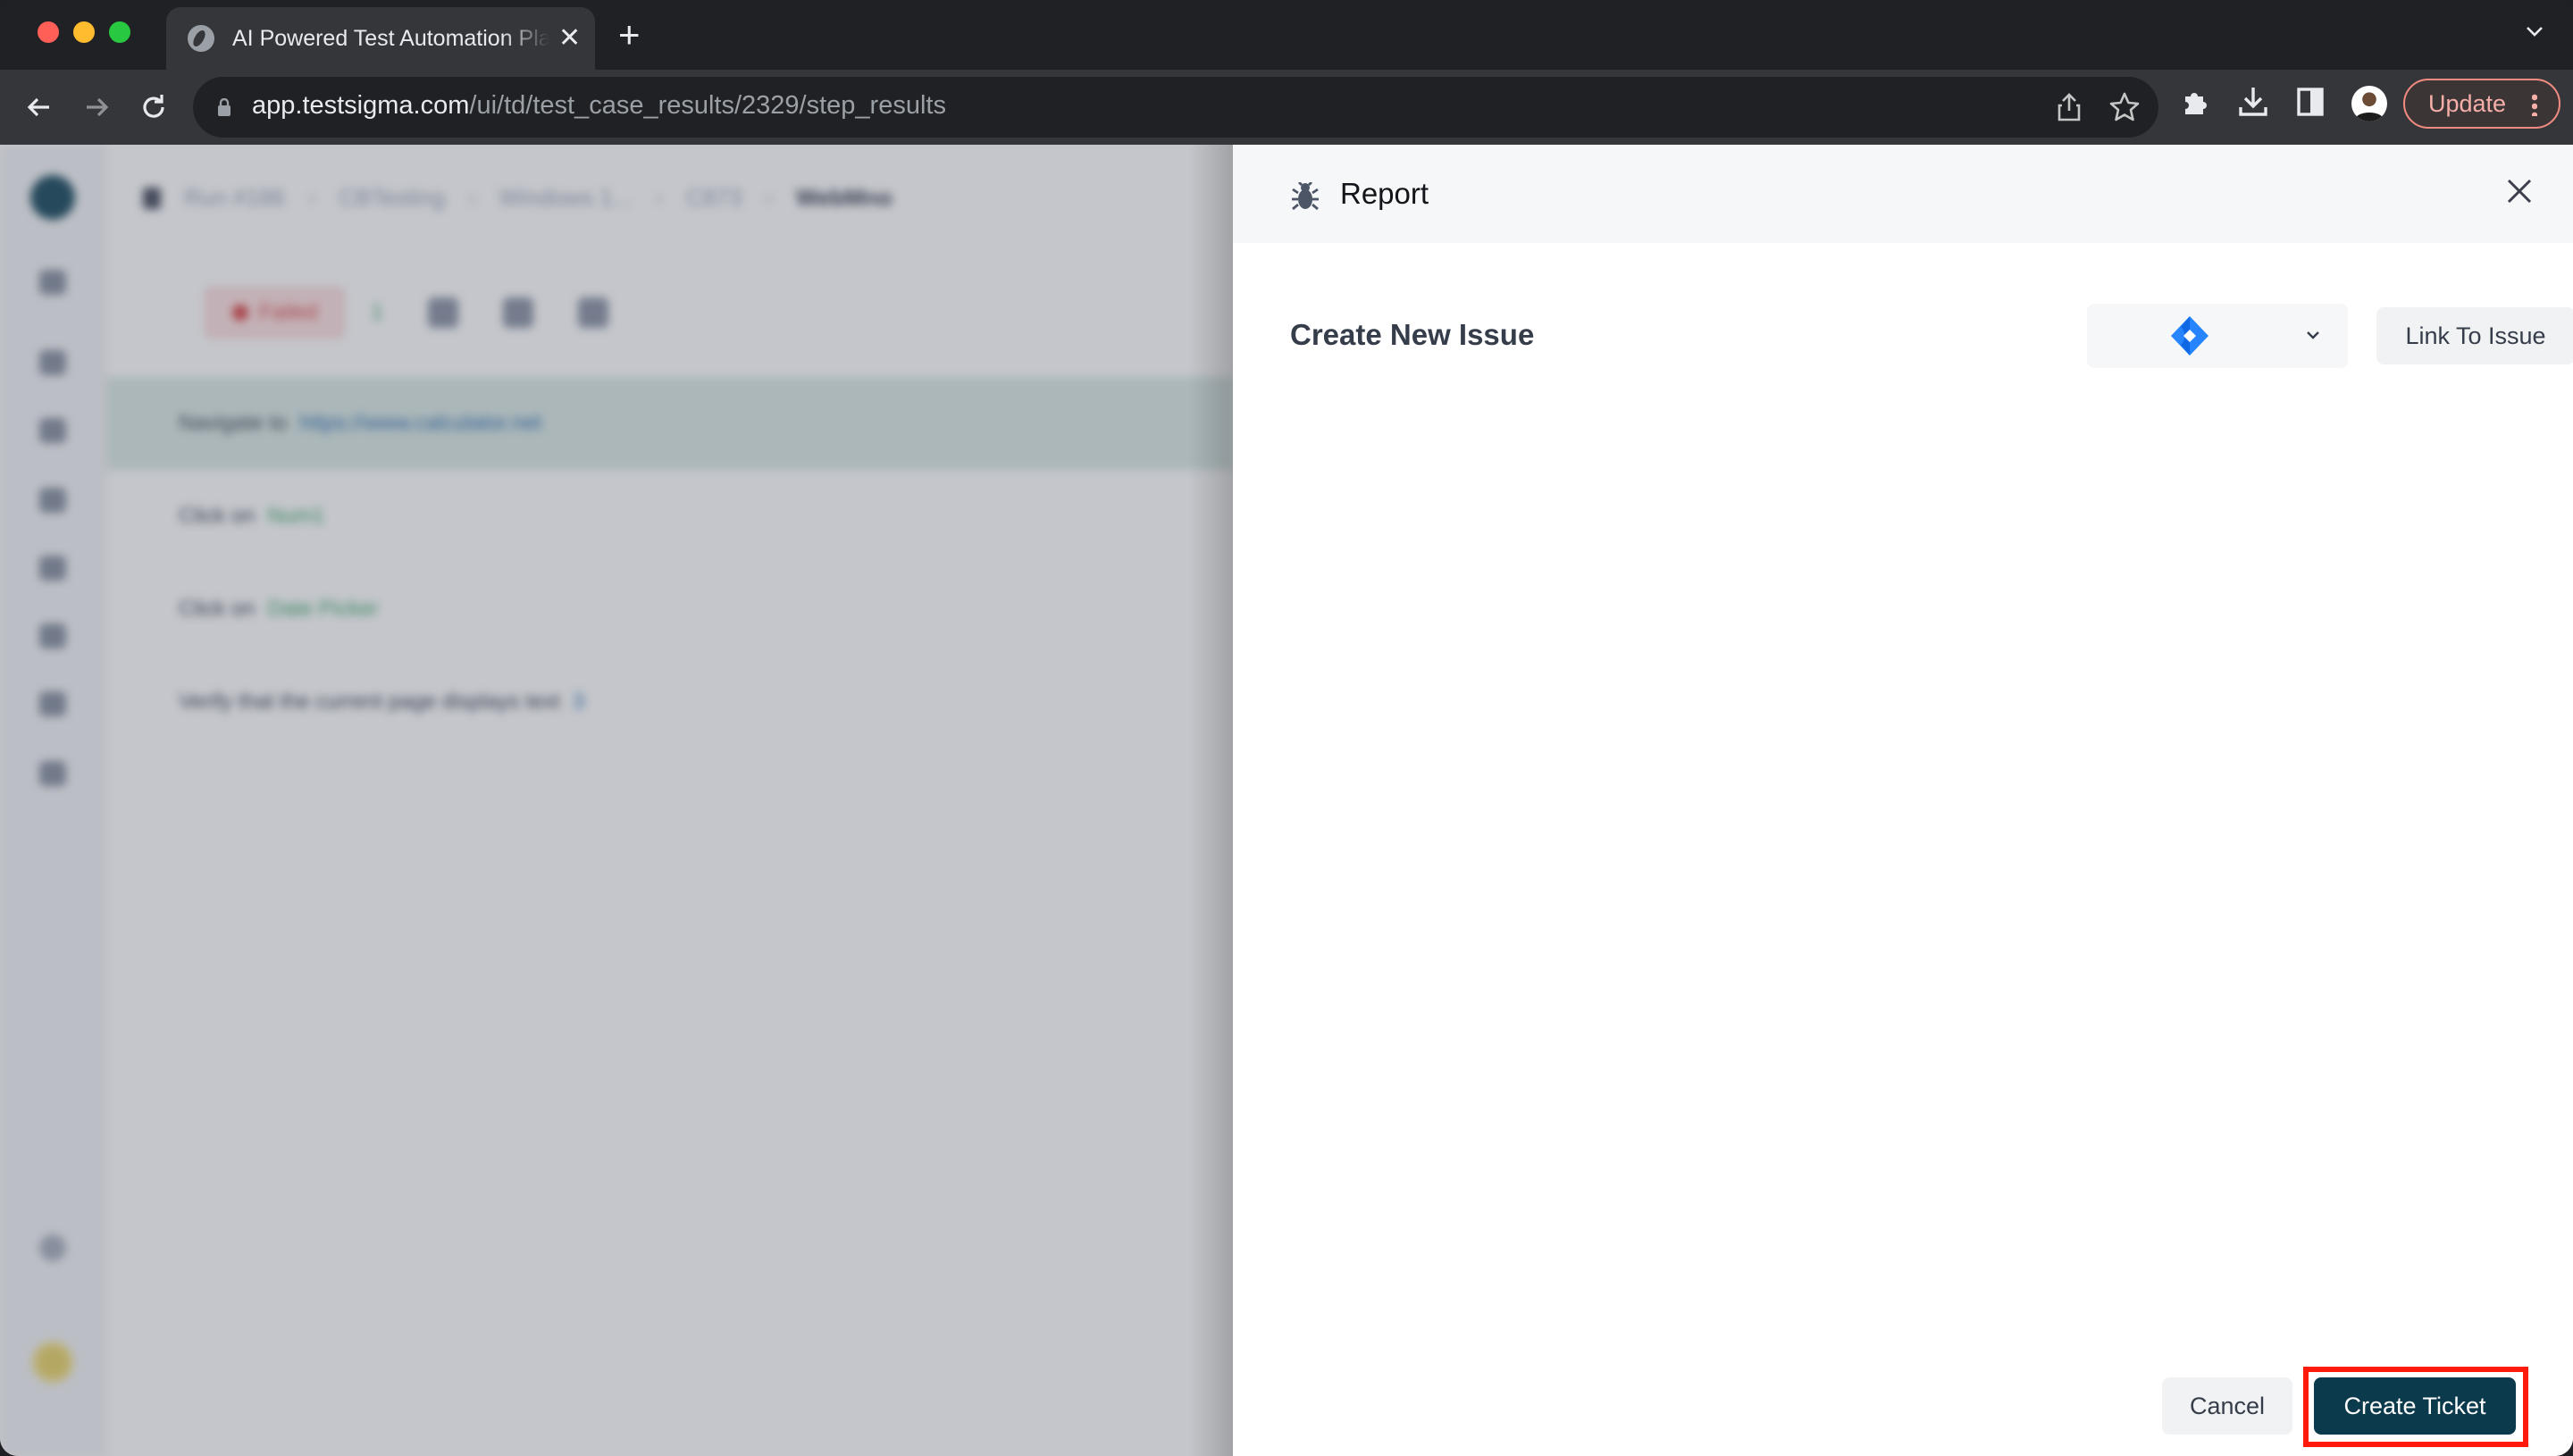 The height and width of the screenshot is (1456, 2573). Describe the element at coordinates (1903, 194) in the screenshot. I see `drawer-header: Report` at that location.